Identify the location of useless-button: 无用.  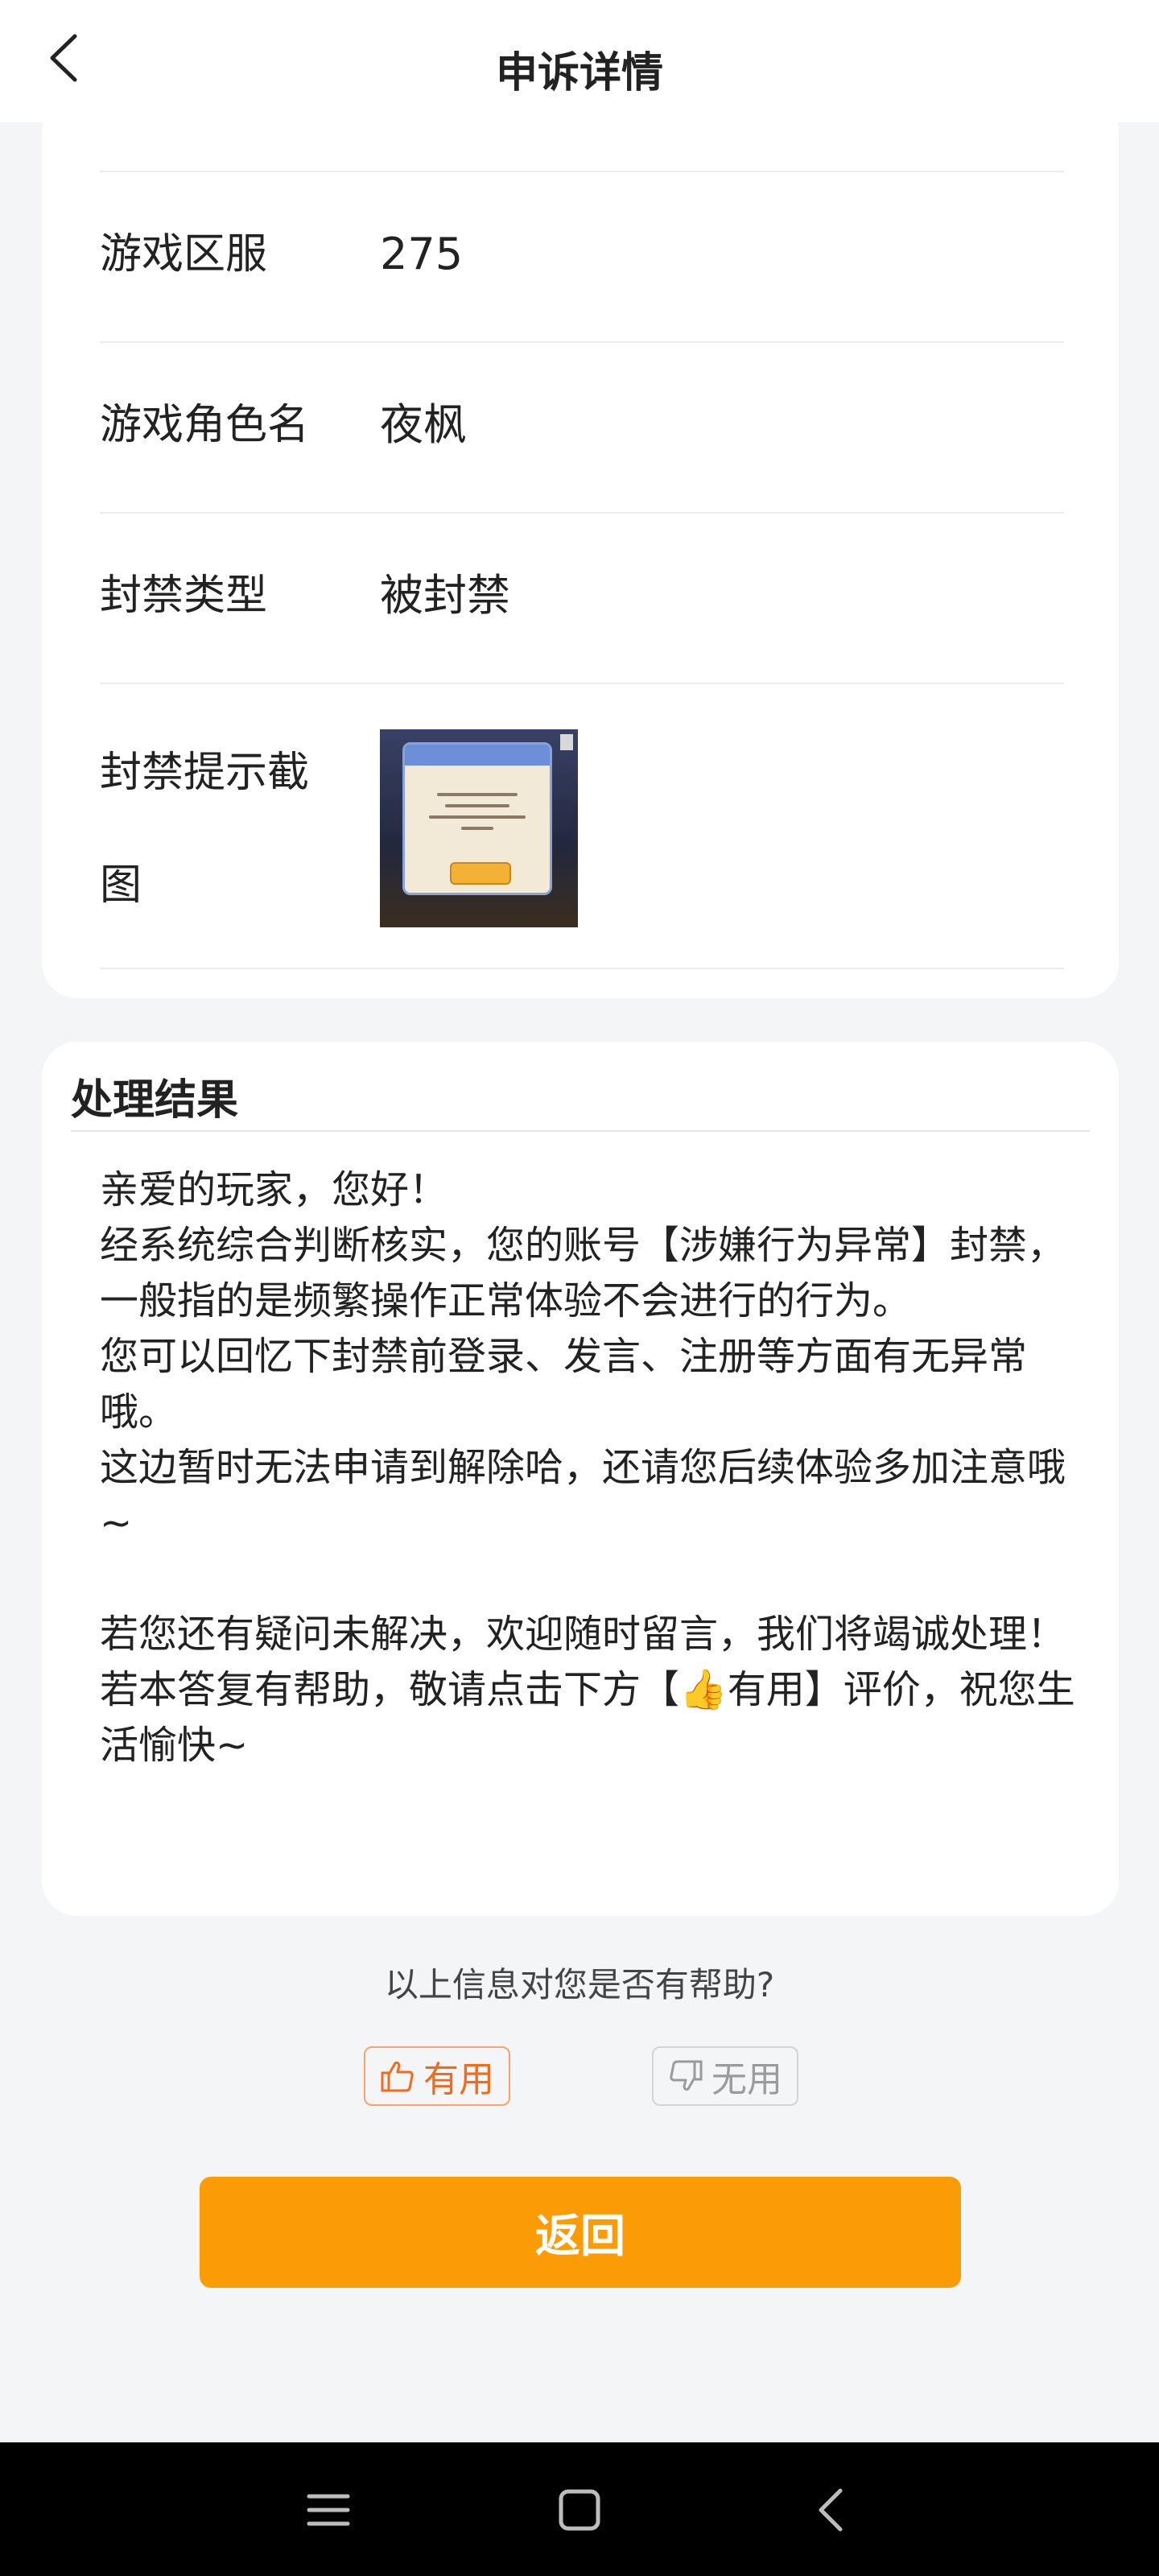
(725, 2076).